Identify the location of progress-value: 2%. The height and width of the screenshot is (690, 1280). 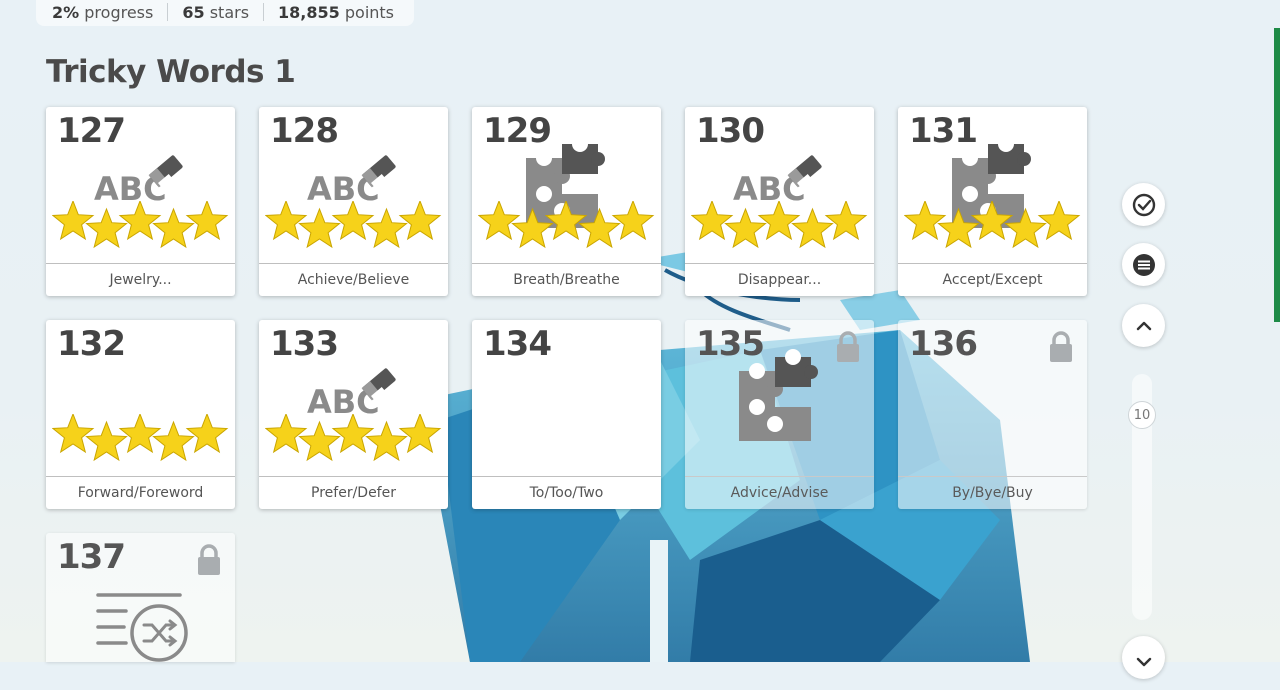
(66, 12).